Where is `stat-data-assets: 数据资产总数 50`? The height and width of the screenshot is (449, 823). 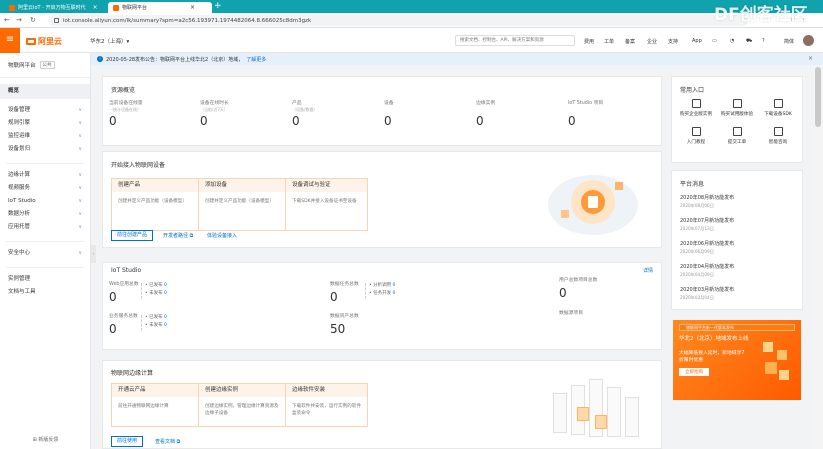
stat-data-assets: 数据资产总数 50 is located at coordinates (344, 325).